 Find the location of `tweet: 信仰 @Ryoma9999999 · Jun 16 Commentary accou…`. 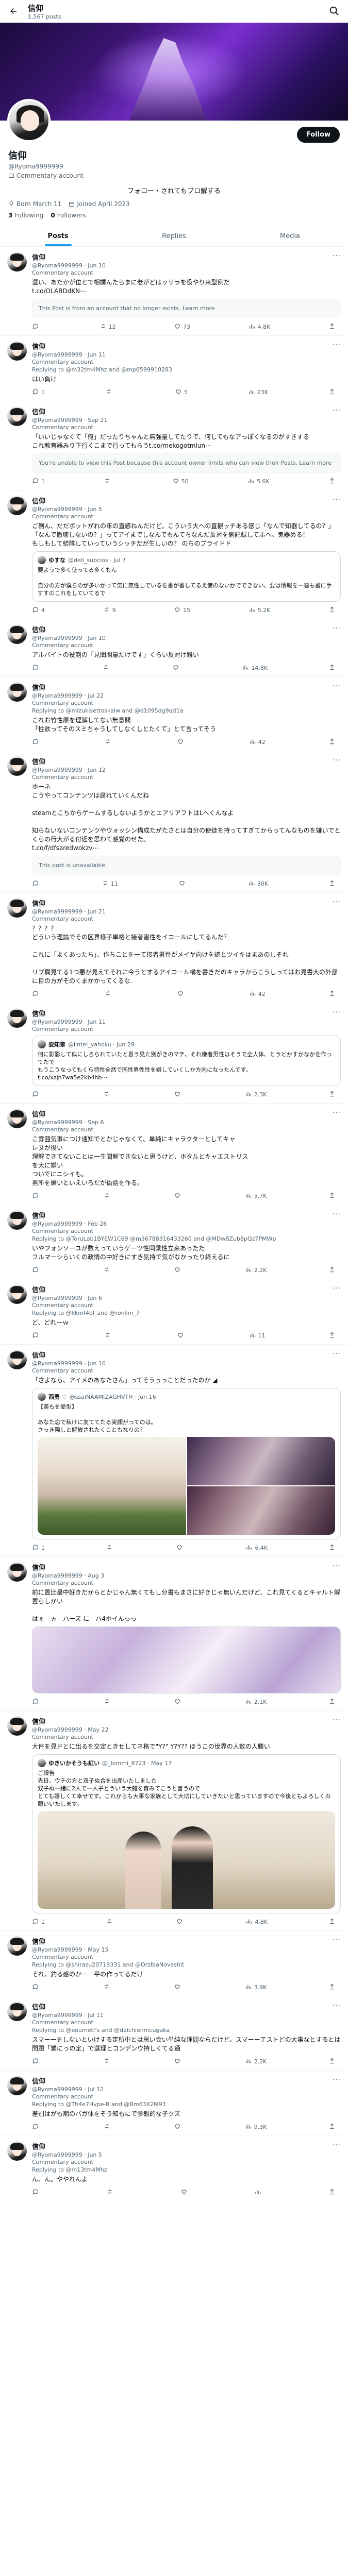

tweet: 信仰 @Ryoma9999999 · Jun 16 Commentary accou… is located at coordinates (174, 1451).